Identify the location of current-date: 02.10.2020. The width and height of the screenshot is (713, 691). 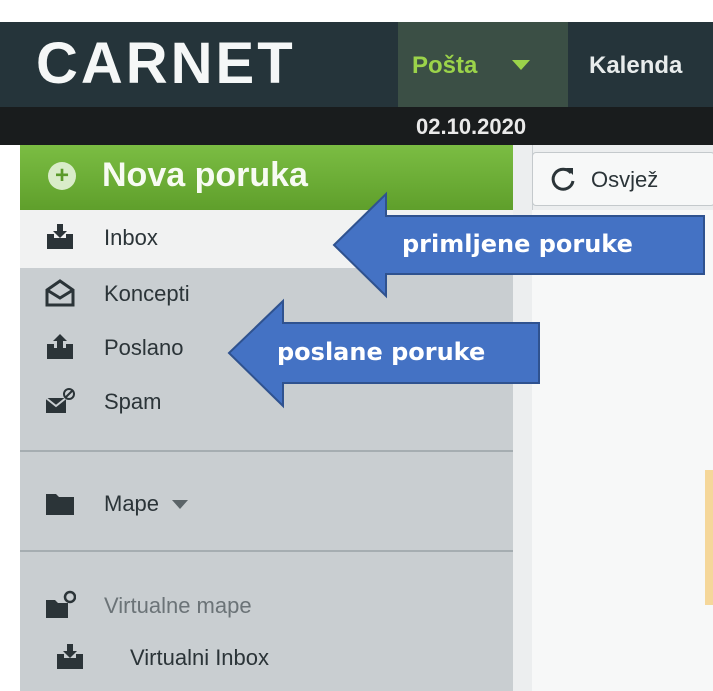
(471, 126).